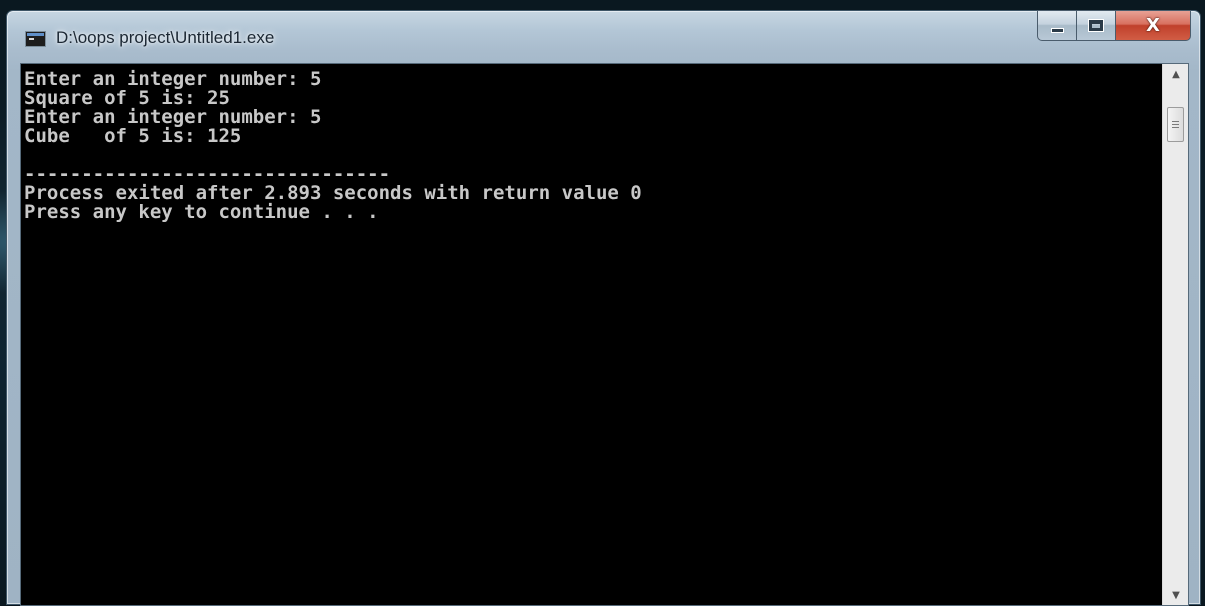  I want to click on maximize-button, so click(1095, 25).